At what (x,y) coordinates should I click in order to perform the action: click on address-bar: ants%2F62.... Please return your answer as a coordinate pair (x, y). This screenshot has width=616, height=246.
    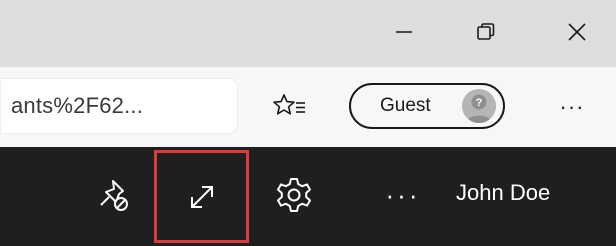
    Looking at the image, I should click on (119, 106).